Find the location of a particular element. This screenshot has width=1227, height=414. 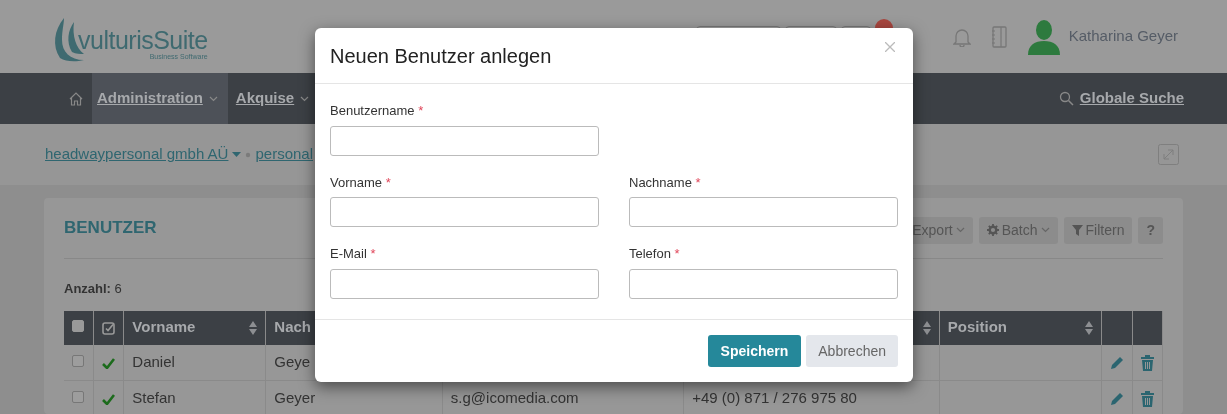

field-label: Nachname * is located at coordinates (665, 182).